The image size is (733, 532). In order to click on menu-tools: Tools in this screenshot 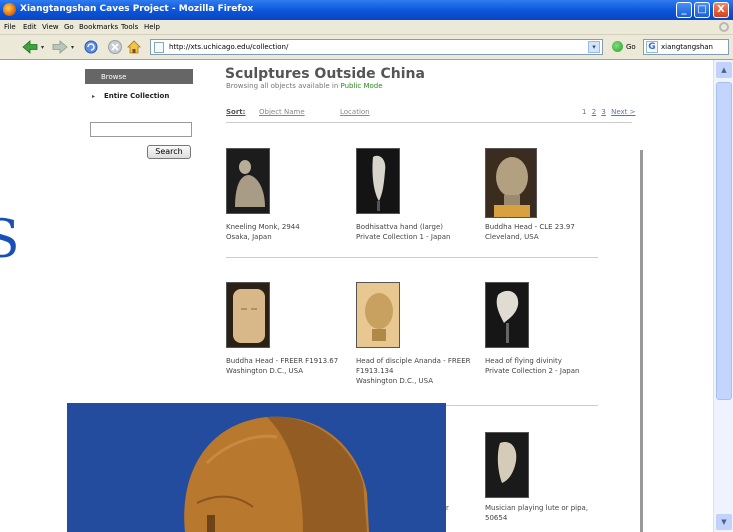, I will do `click(129, 27)`.